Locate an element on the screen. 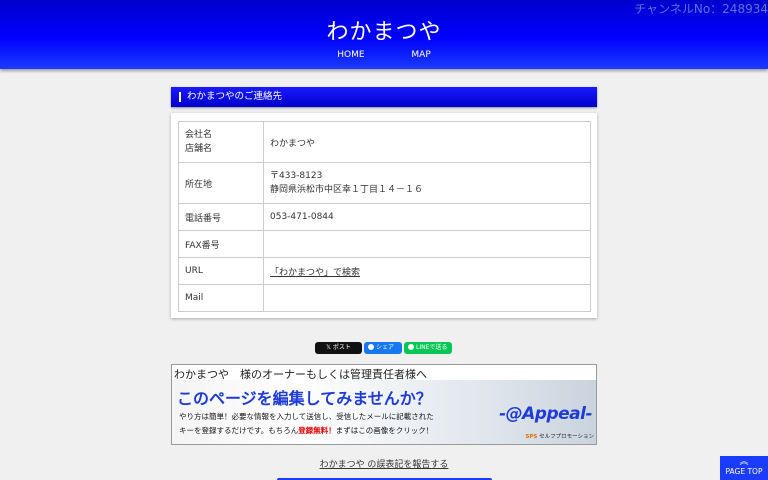 This screenshot has width=768, height=480. line-icon is located at coordinates (411, 347).